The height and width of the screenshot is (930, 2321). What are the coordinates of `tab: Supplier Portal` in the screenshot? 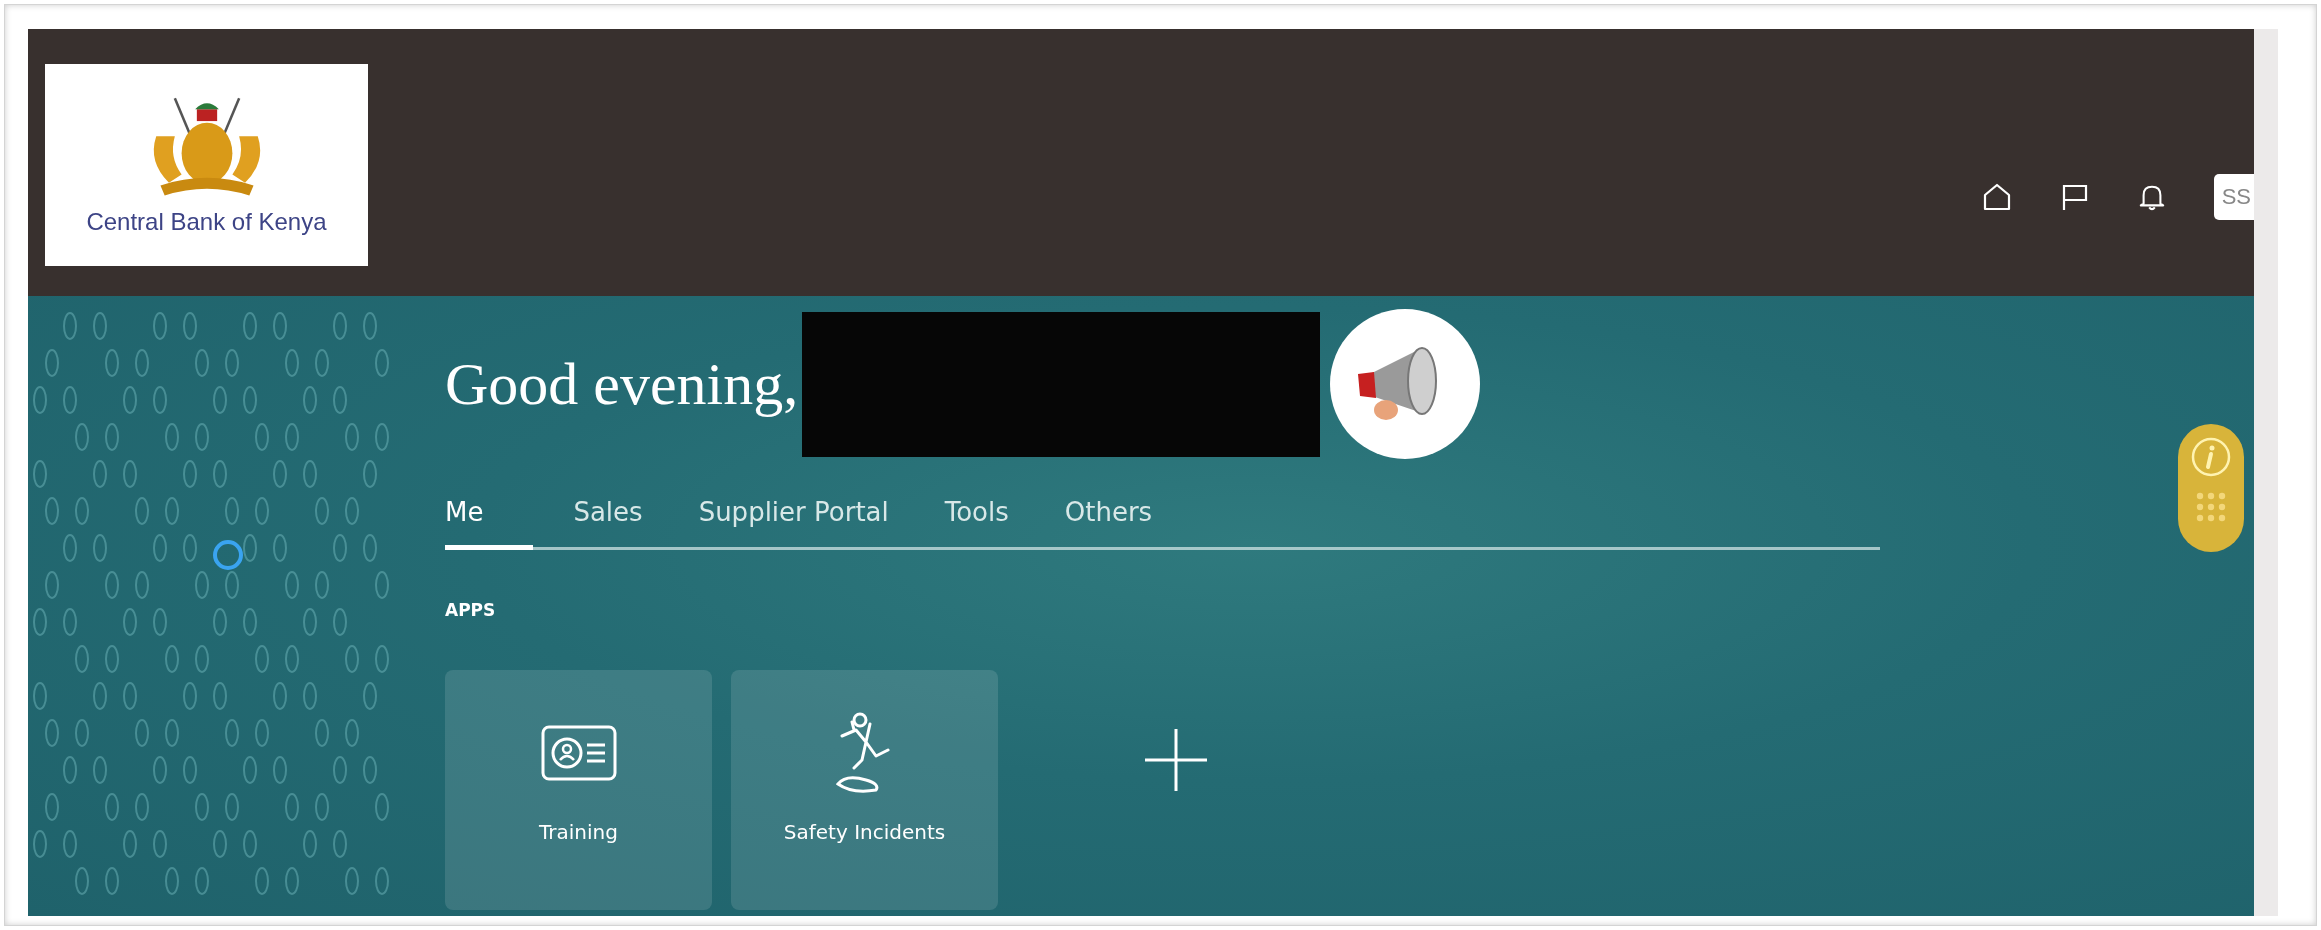 It's located at (801, 523).